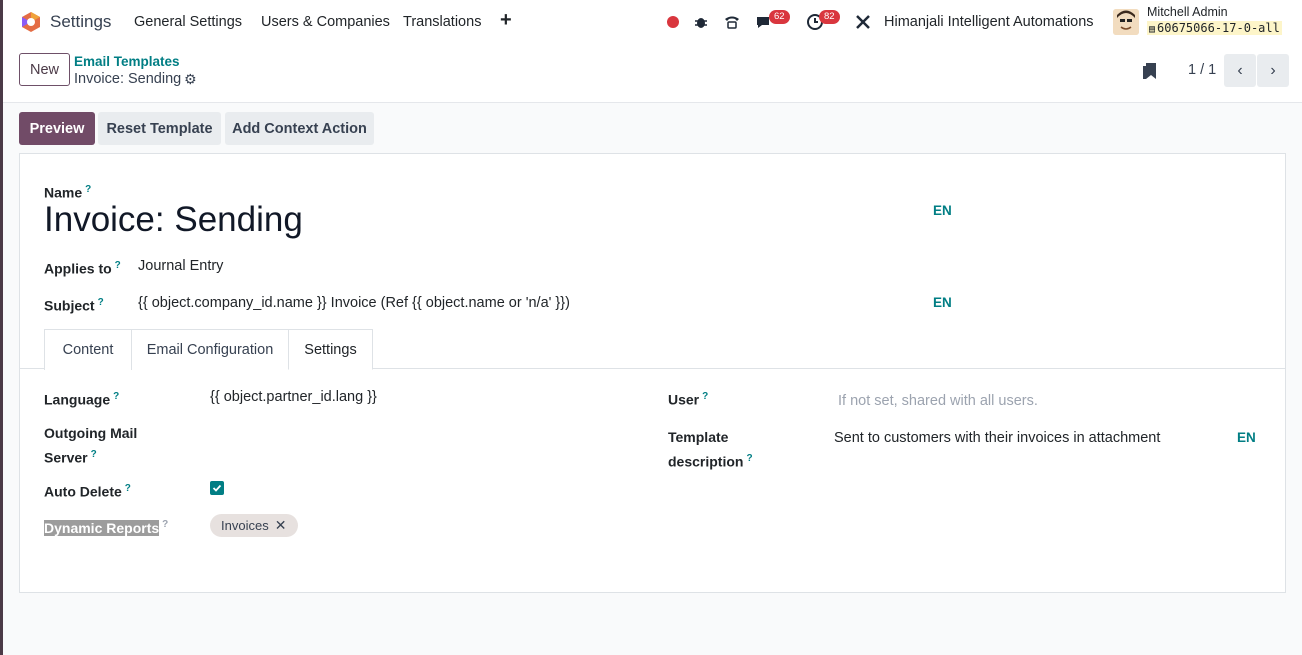 Image resolution: width=1302 pixels, height=655 pixels. Describe the element at coordinates (63, 192) in the screenshot. I see `name-label-text: Name` at that location.